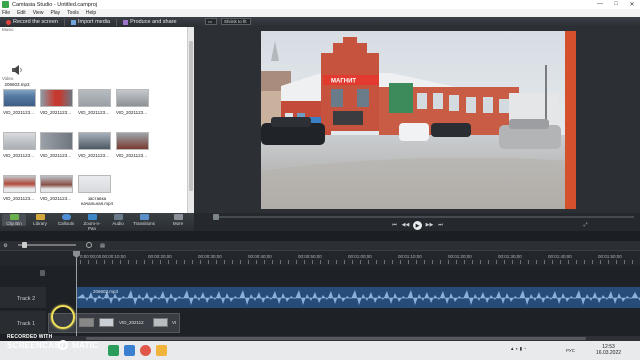  Describe the element at coordinates (608, 350) in the screenshot. I see `taskbar-clock: 12:53 16.03.2022` at that location.